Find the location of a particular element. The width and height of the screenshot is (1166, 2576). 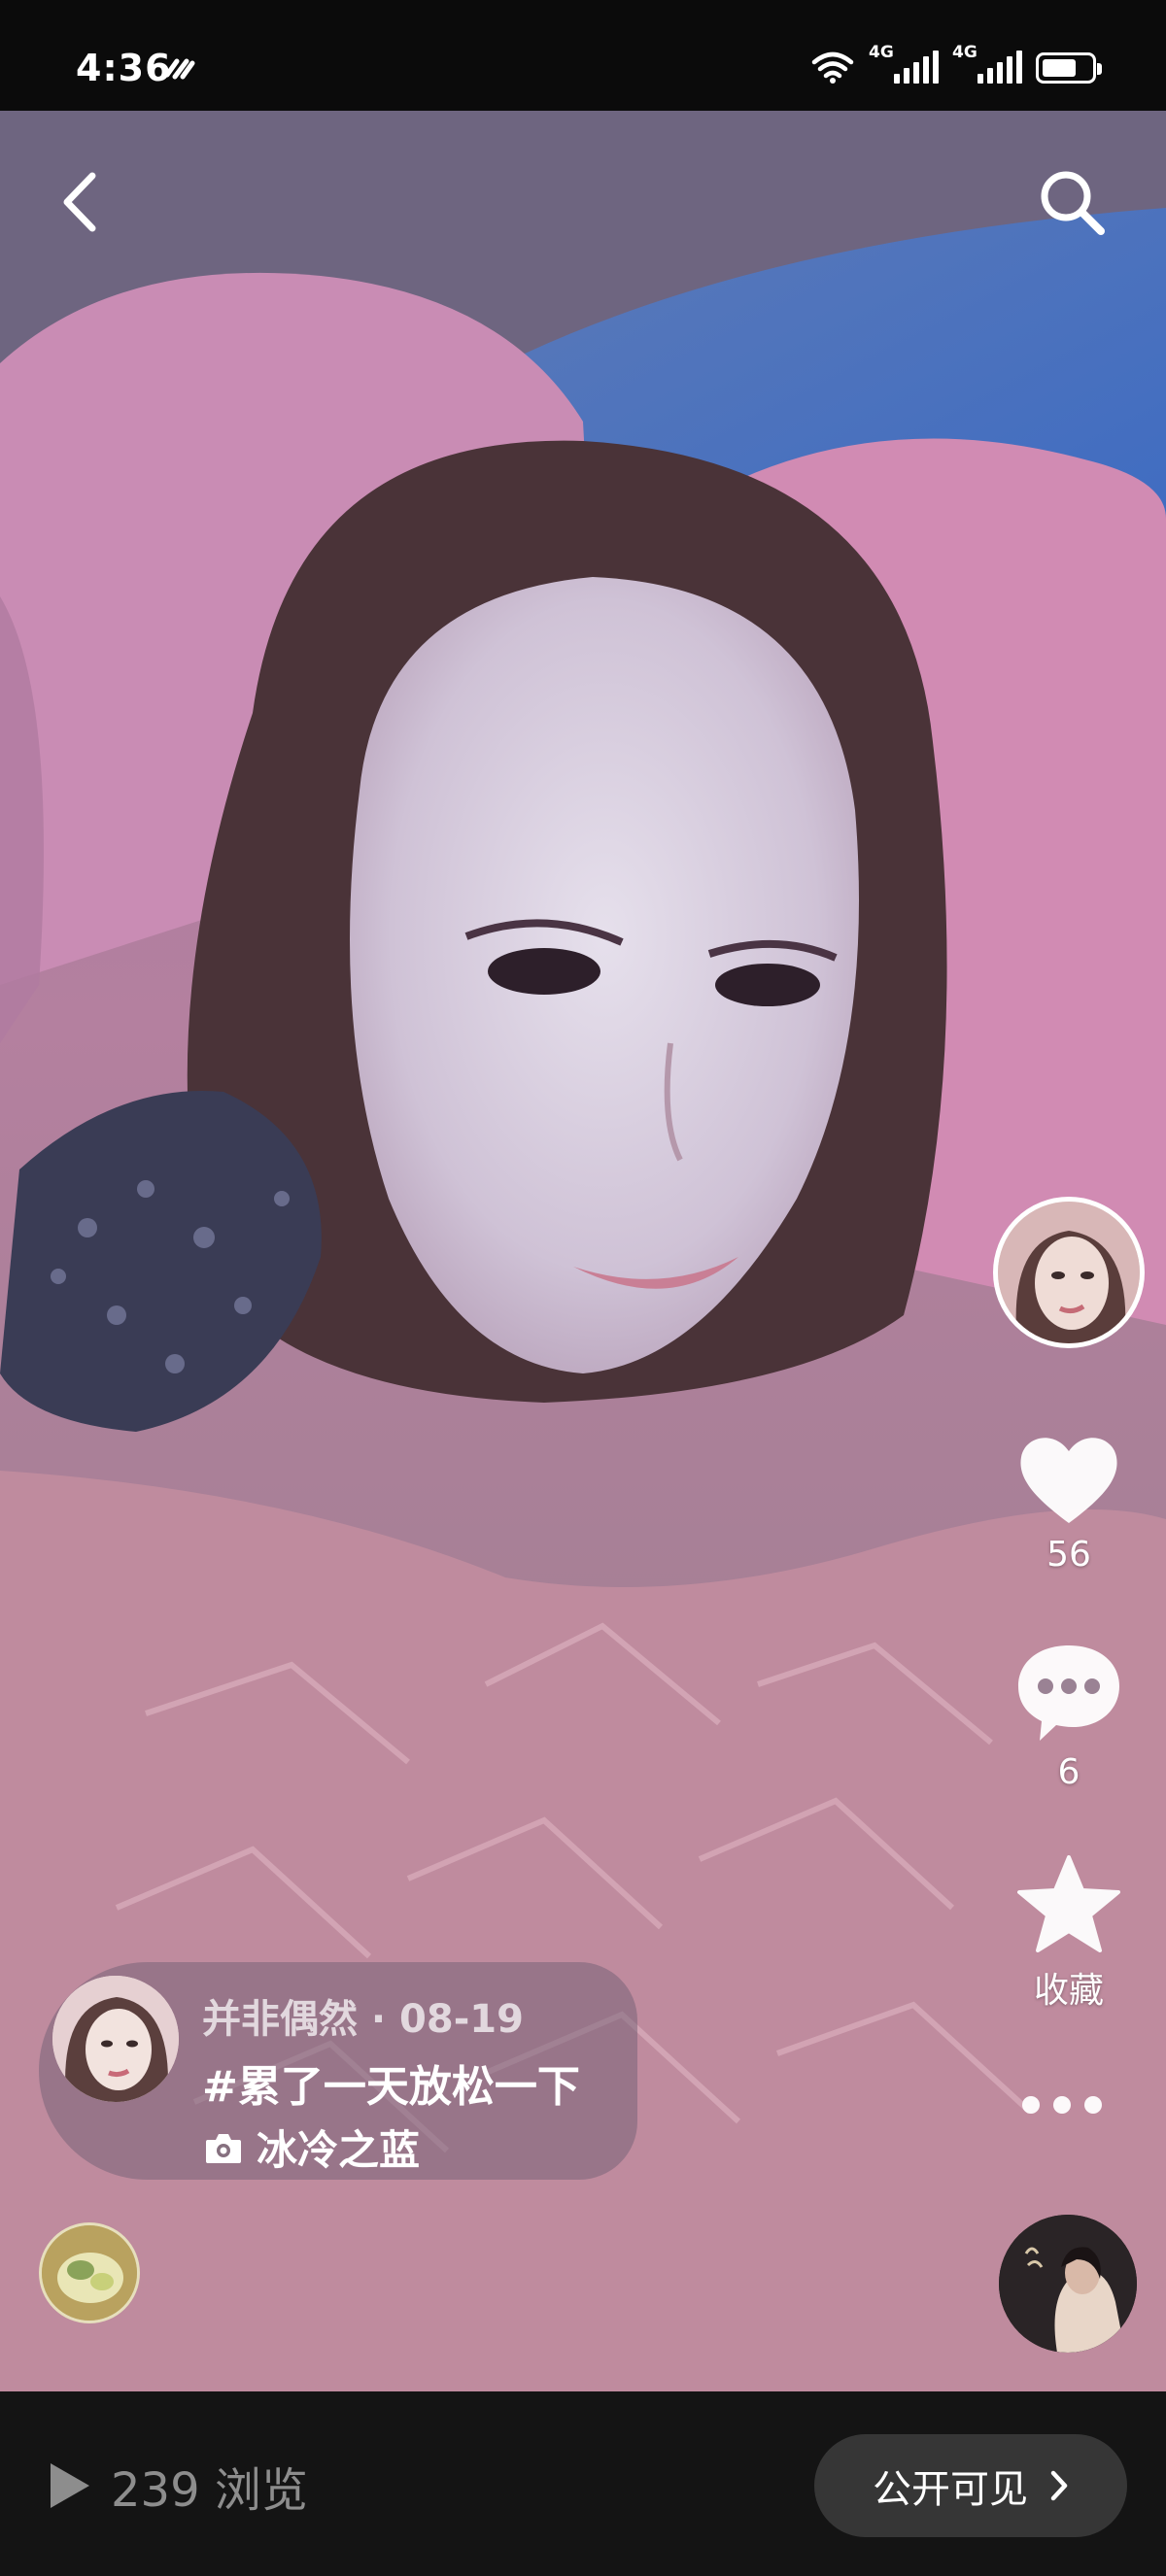

search-button is located at coordinates (1071, 202).